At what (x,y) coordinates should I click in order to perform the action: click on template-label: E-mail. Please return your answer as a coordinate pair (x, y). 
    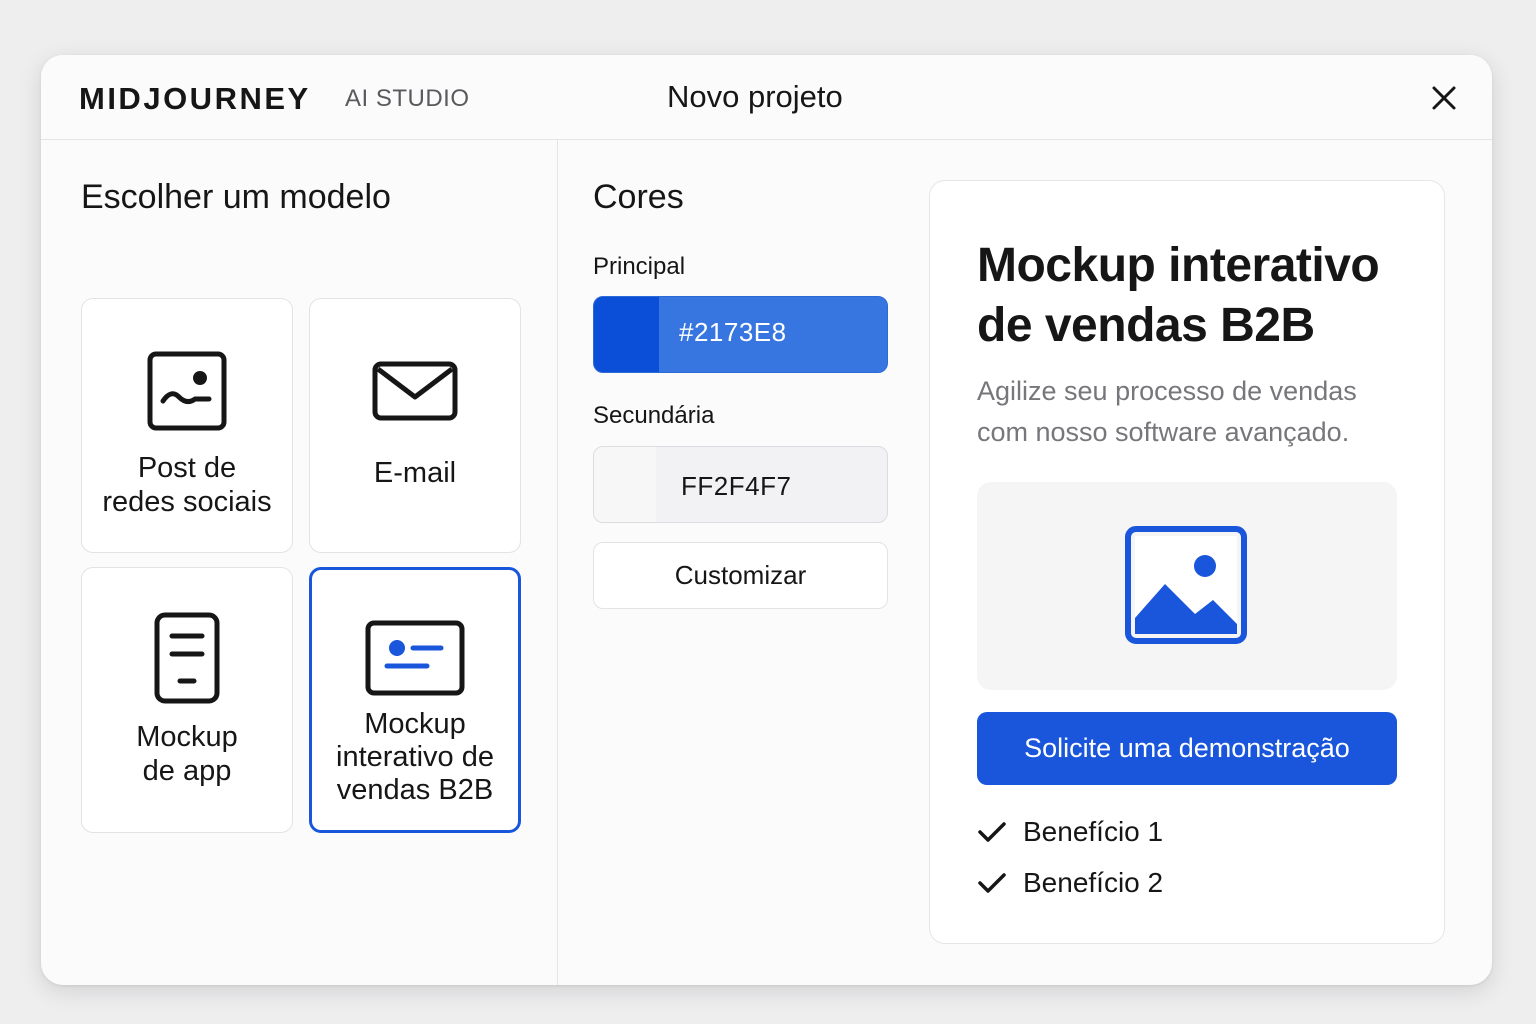
    Looking at the image, I should click on (415, 473).